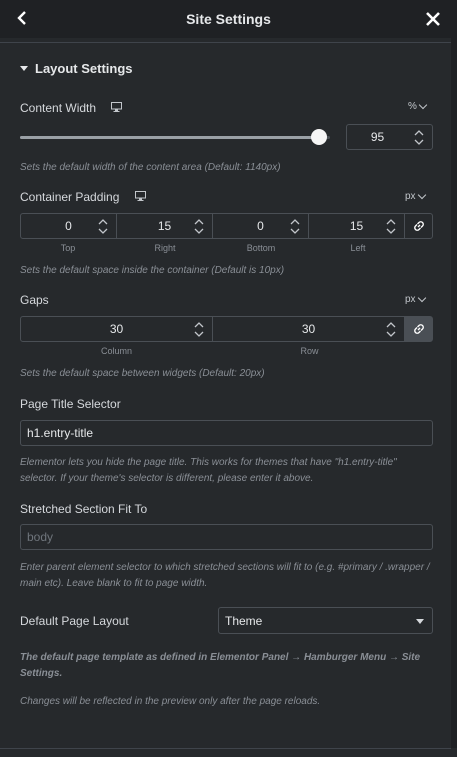 Image resolution: width=457 pixels, height=757 pixels. Describe the element at coordinates (433, 19) in the screenshot. I see `close-icon` at that location.